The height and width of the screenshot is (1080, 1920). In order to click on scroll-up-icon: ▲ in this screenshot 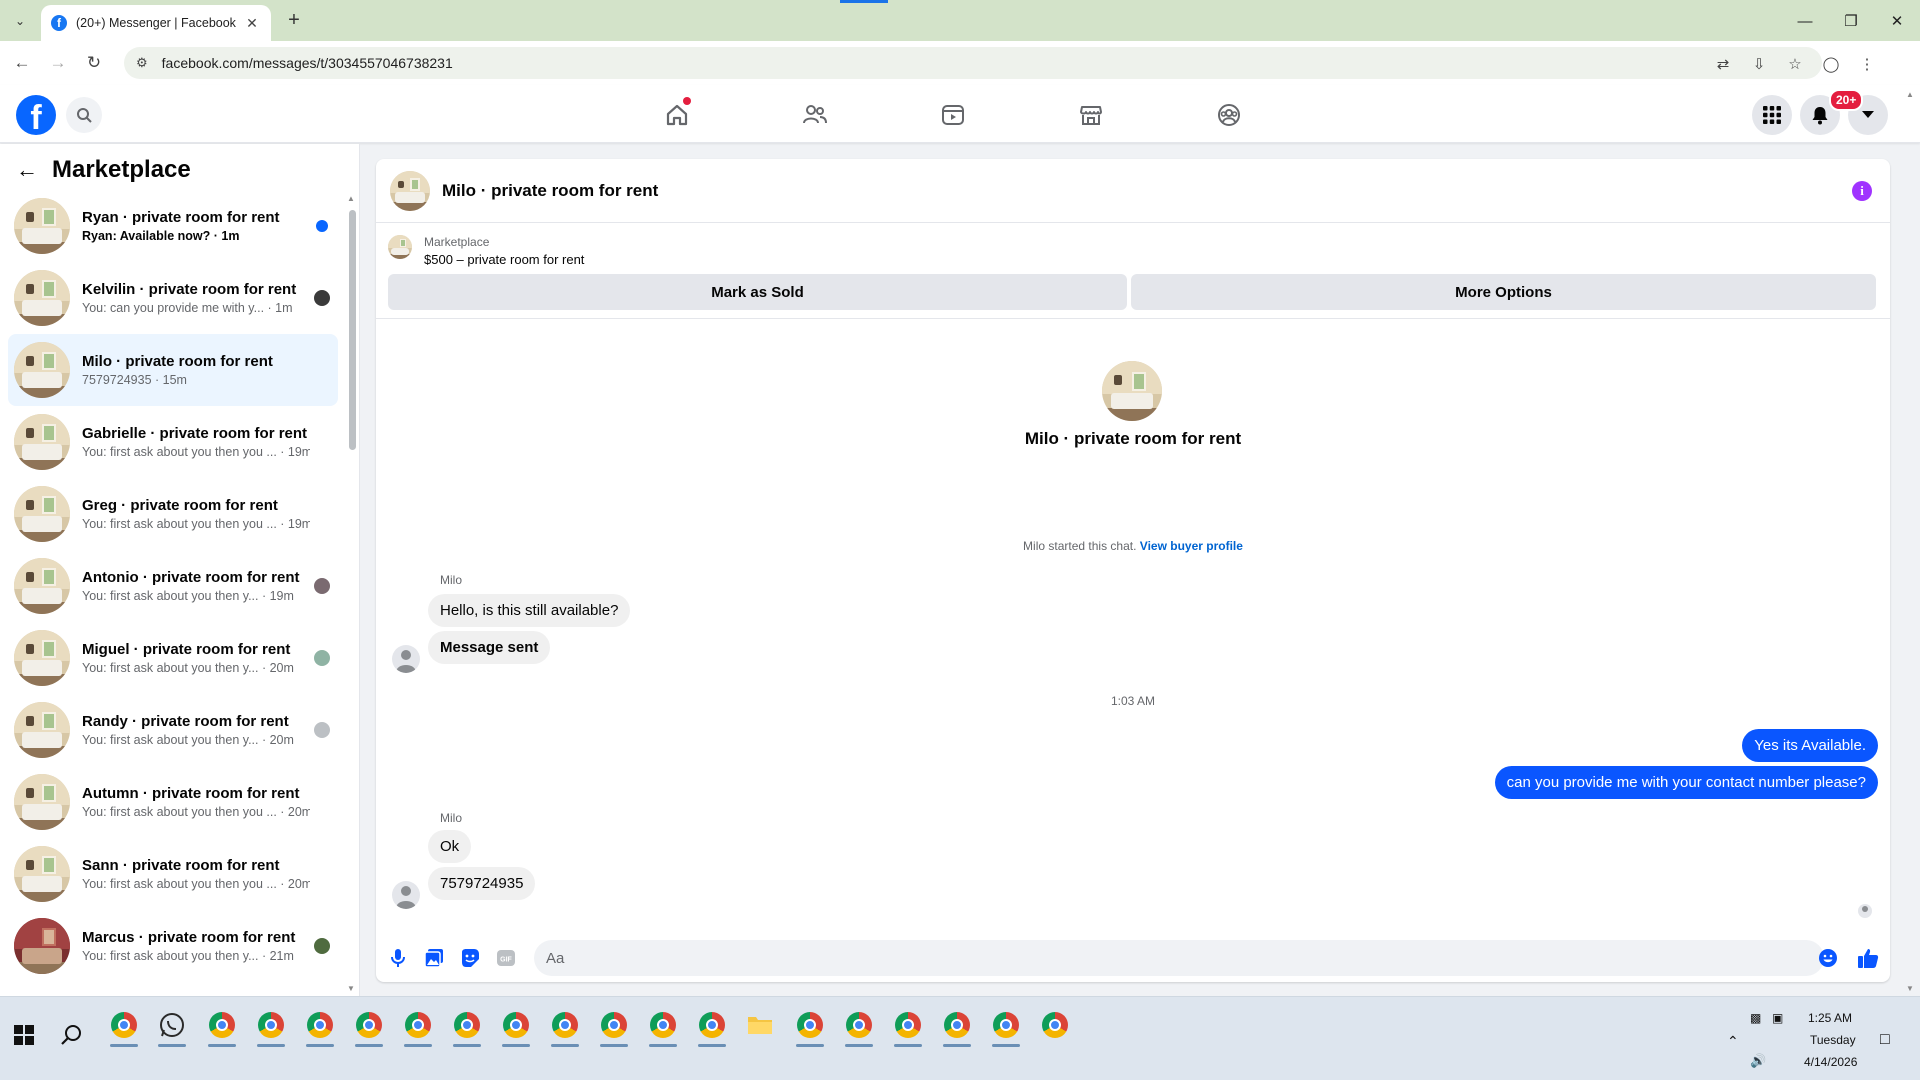, I will do `click(351, 198)`.